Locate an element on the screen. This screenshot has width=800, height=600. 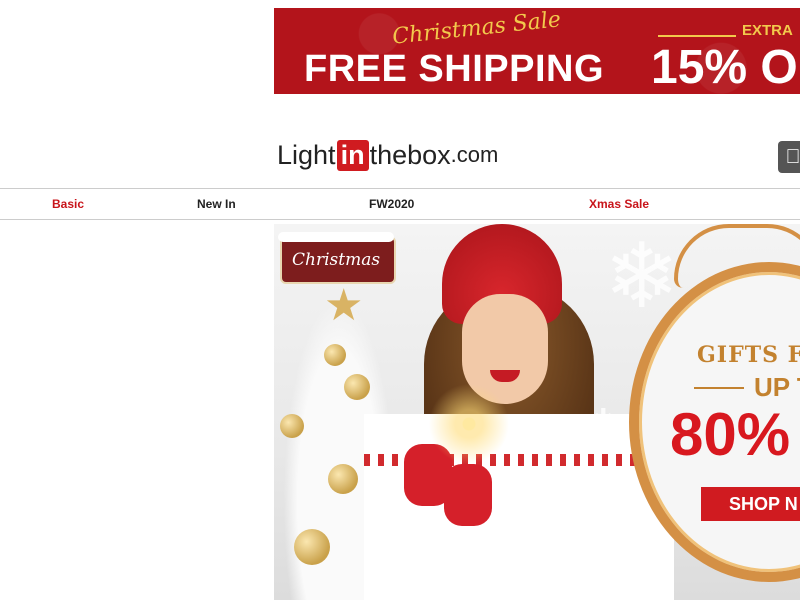
nav-item-xmas-sale: Xmas Sale is located at coordinates (619, 204).